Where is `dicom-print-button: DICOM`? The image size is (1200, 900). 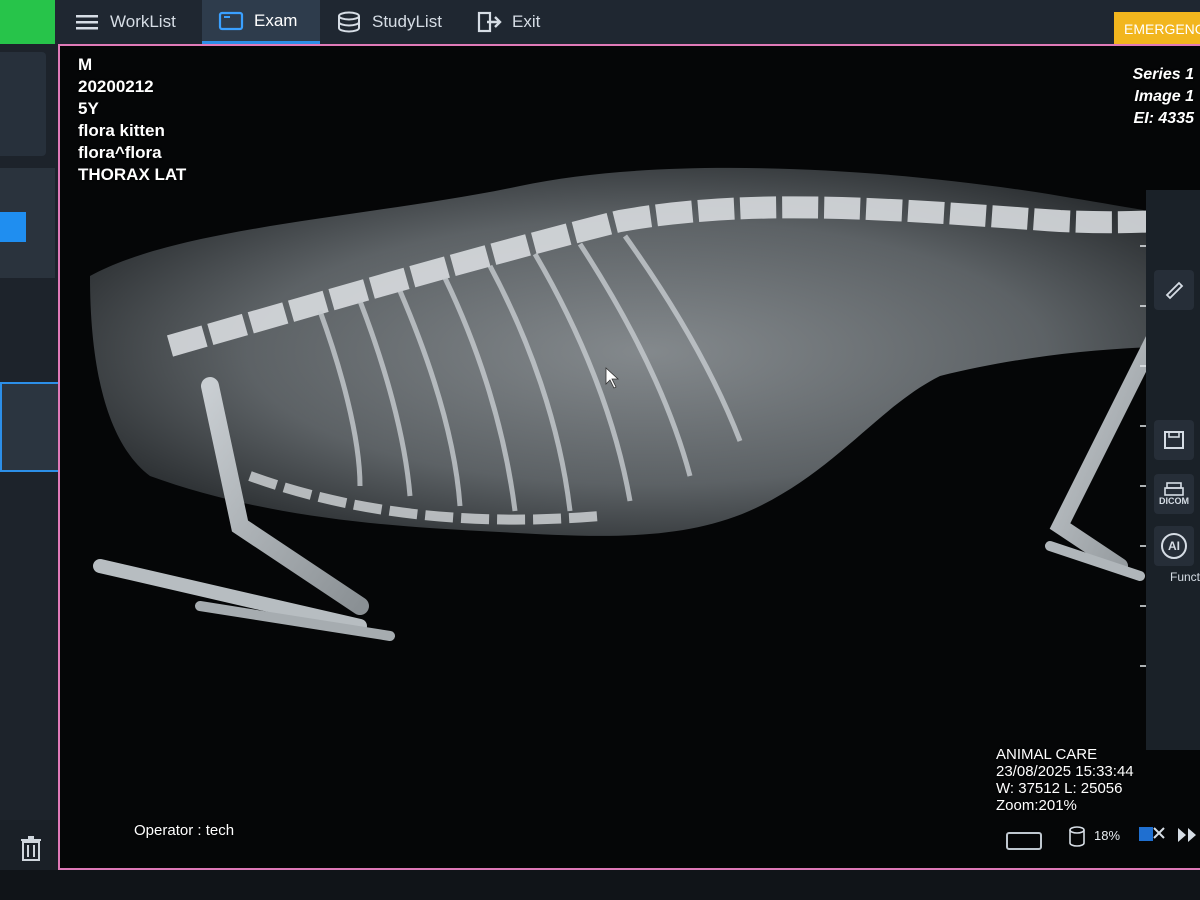 dicom-print-button: DICOM is located at coordinates (1174, 494).